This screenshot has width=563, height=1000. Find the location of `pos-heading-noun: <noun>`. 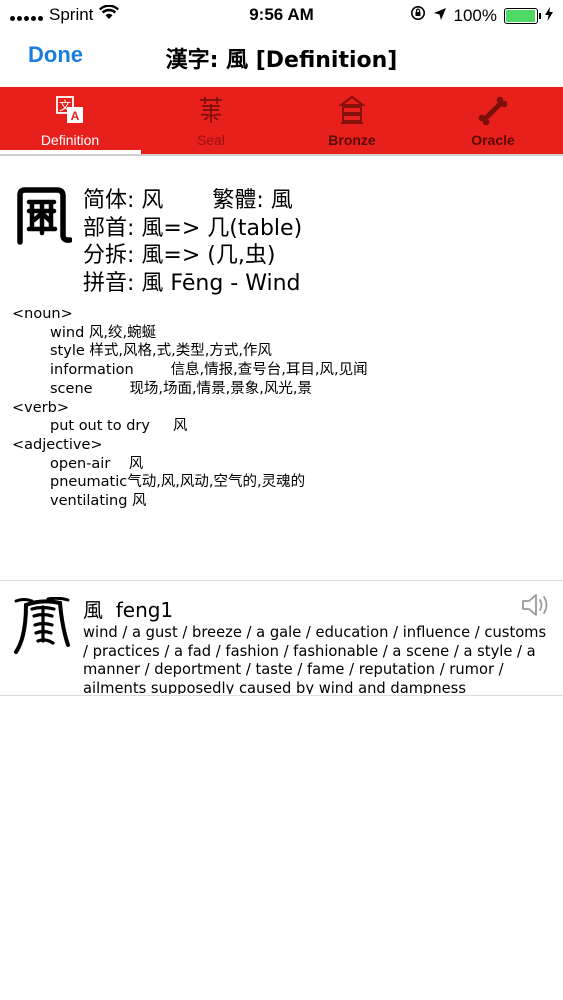

pos-heading-noun: <noun> is located at coordinates (42, 314).